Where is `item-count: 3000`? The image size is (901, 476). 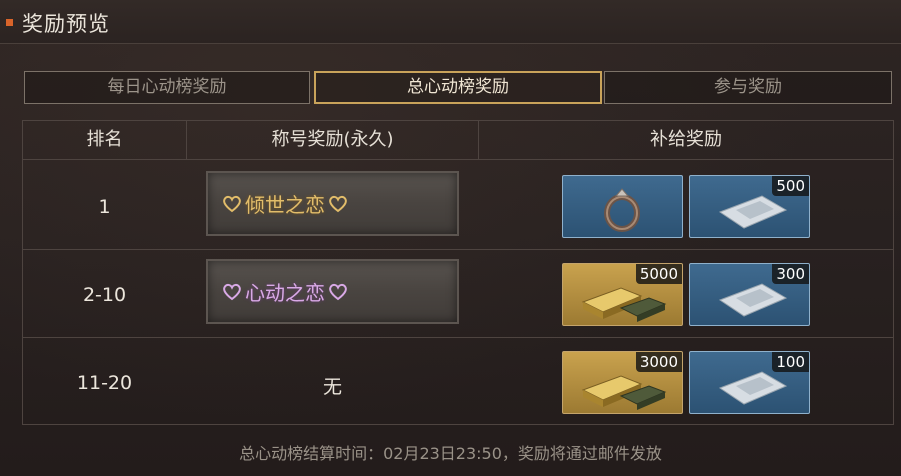
item-count: 3000 is located at coordinates (658, 362).